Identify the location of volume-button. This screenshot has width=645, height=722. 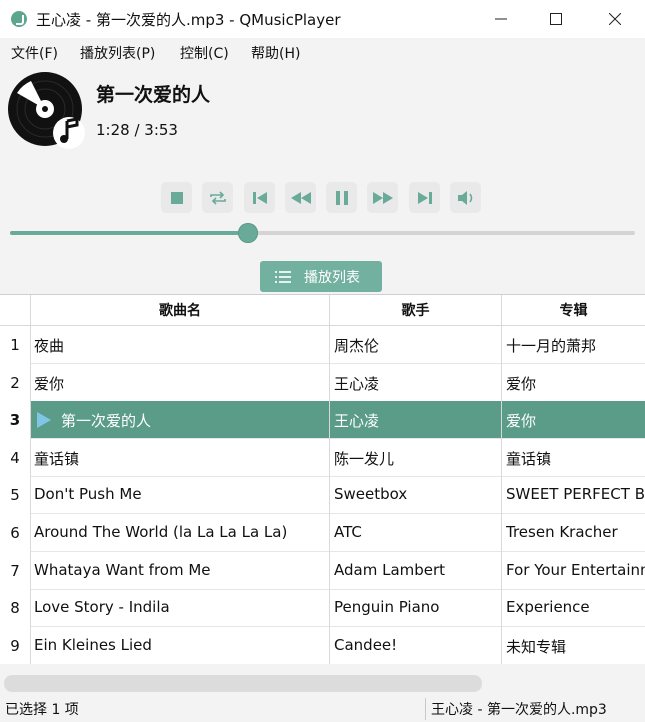
(465, 197).